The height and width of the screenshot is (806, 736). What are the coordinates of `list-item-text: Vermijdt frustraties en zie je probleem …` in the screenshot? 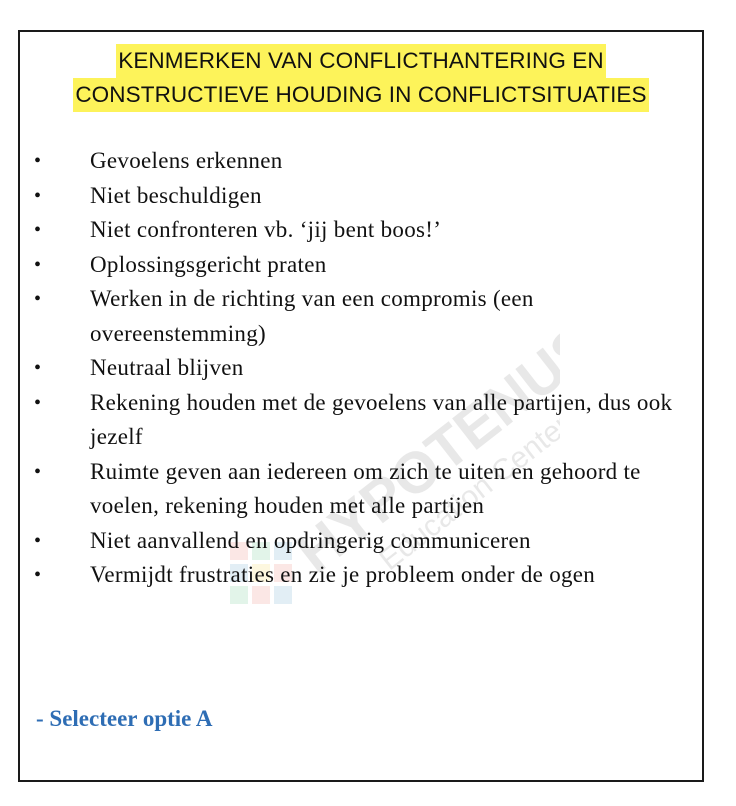 It's located at (343, 574).